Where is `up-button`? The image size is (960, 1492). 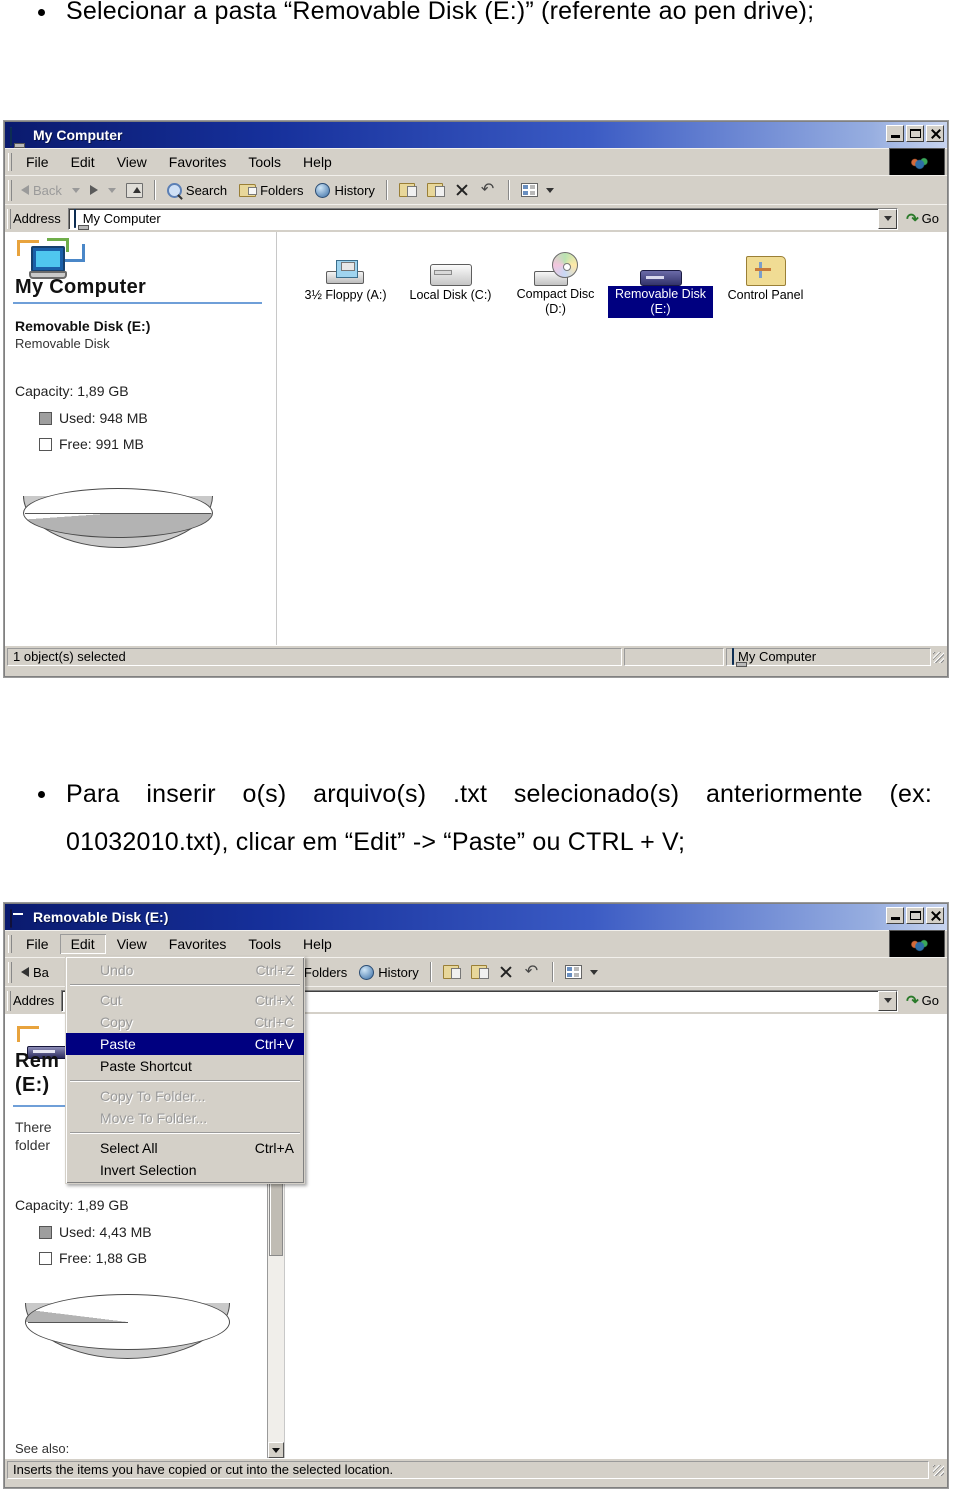
up-button is located at coordinates (134, 190).